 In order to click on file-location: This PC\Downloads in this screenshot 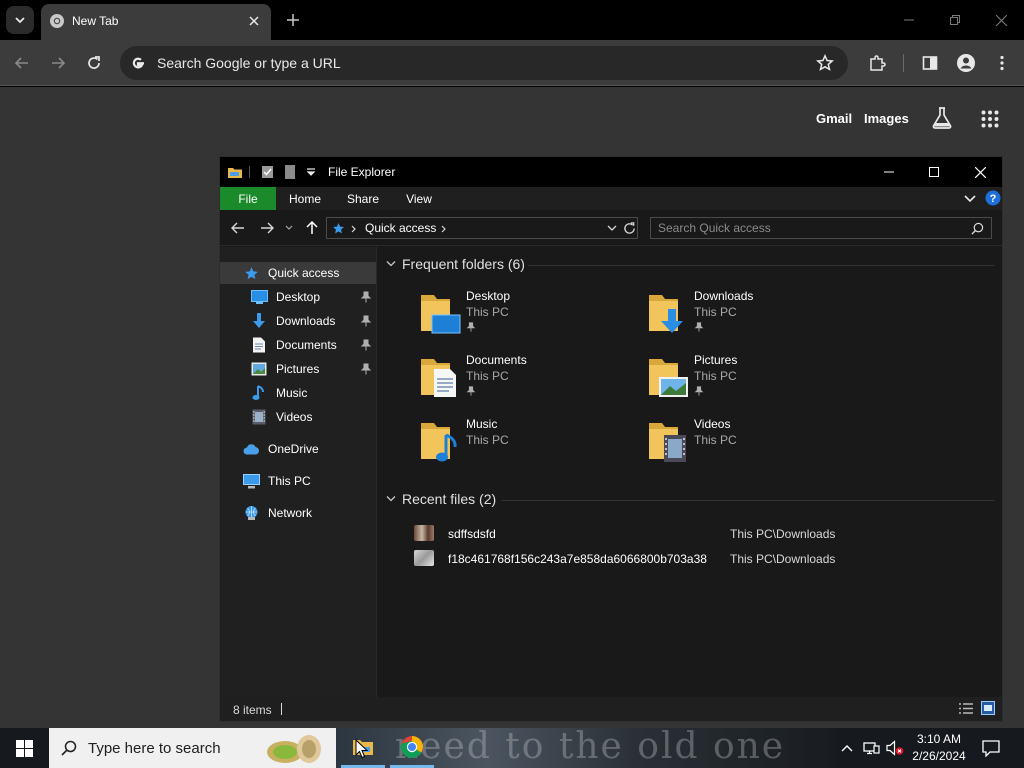, I will do `click(783, 534)`.